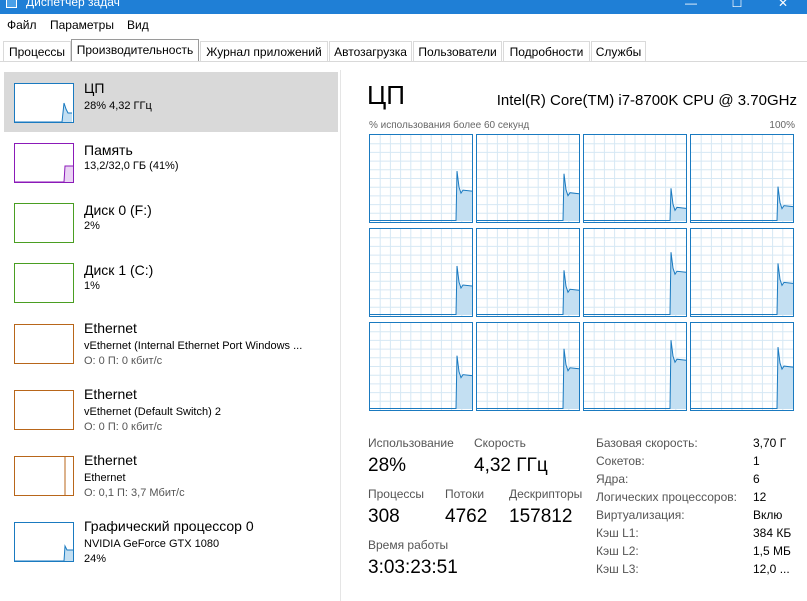 The width and height of the screenshot is (807, 601). I want to click on memory-graph-icon, so click(44, 163).